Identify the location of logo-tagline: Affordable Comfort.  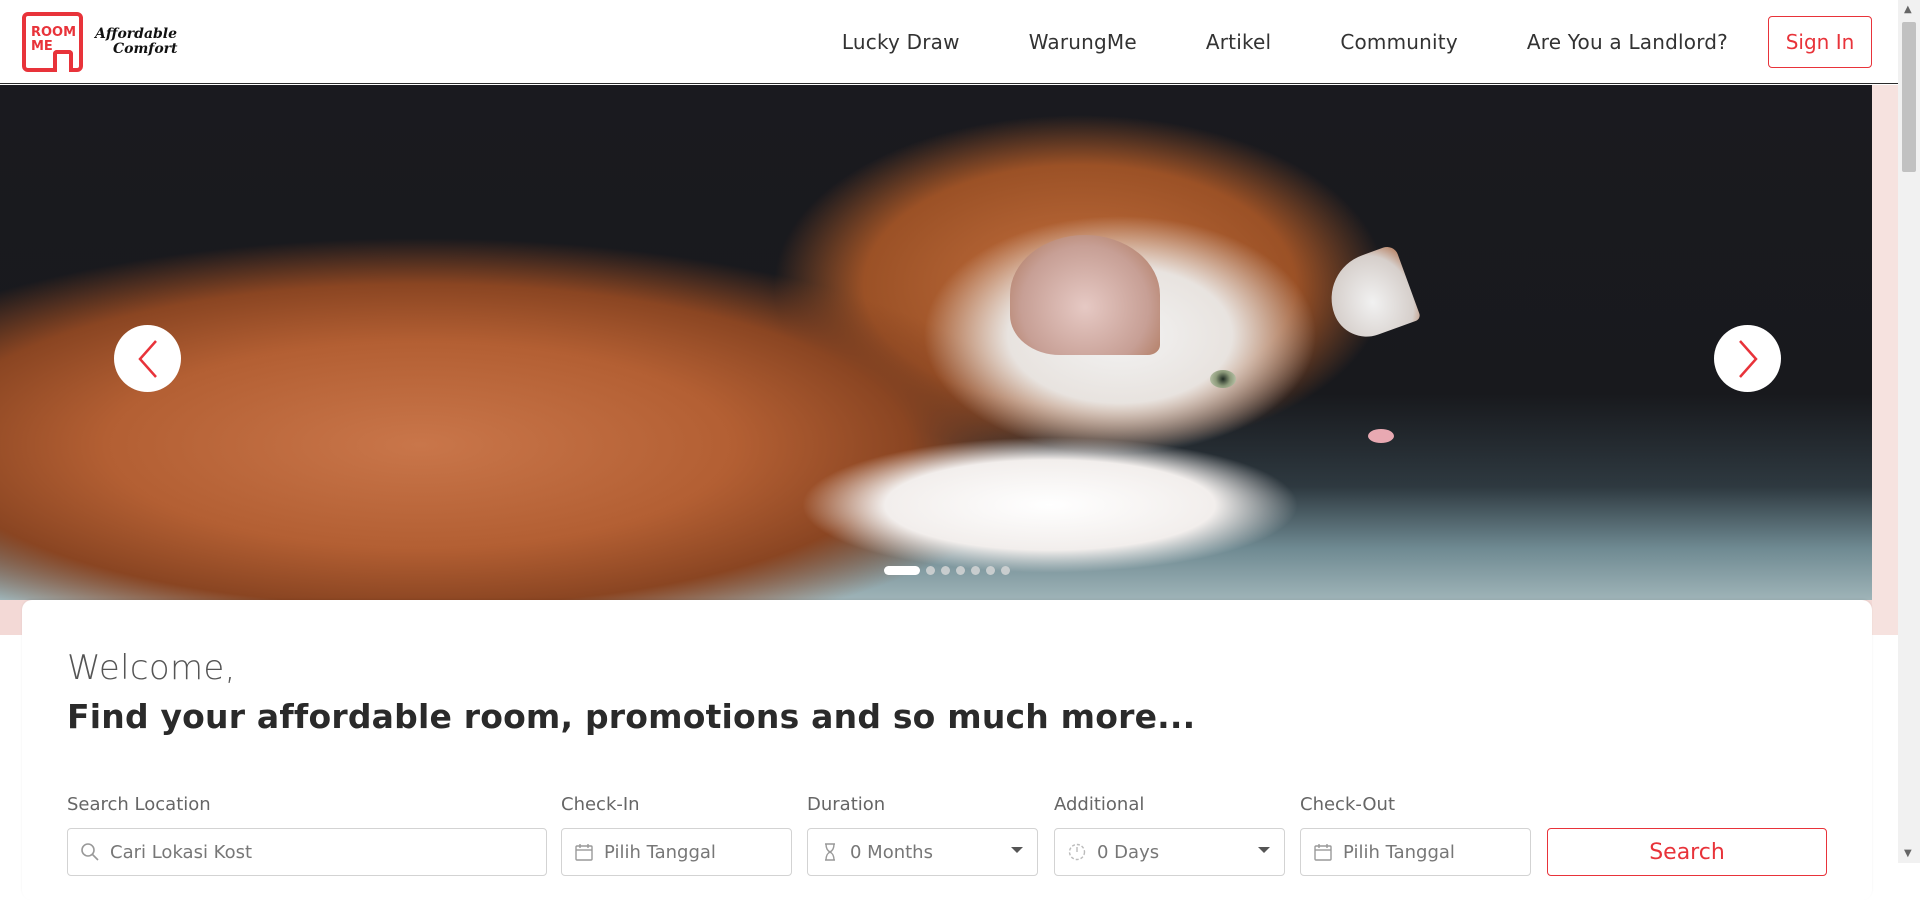
(136, 42).